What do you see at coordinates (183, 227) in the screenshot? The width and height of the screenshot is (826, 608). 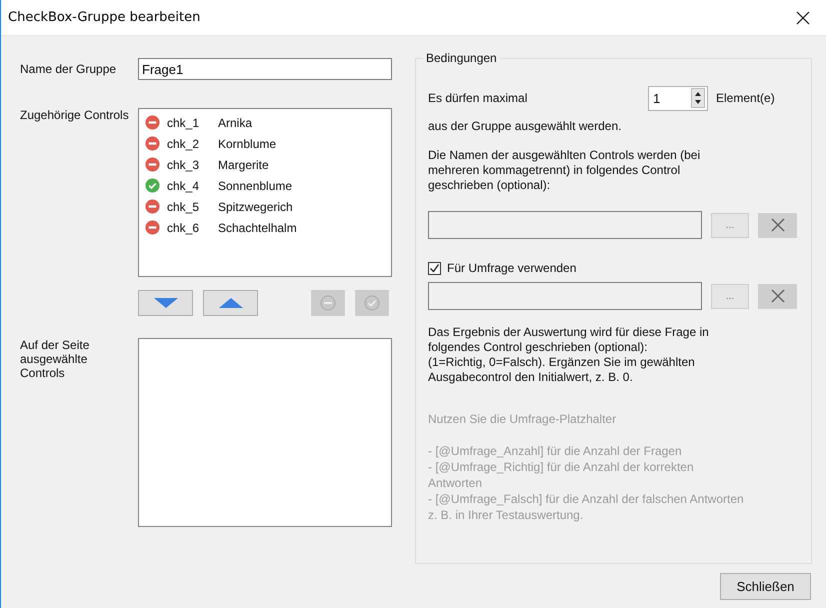 I see `control-name: chk_6` at bounding box center [183, 227].